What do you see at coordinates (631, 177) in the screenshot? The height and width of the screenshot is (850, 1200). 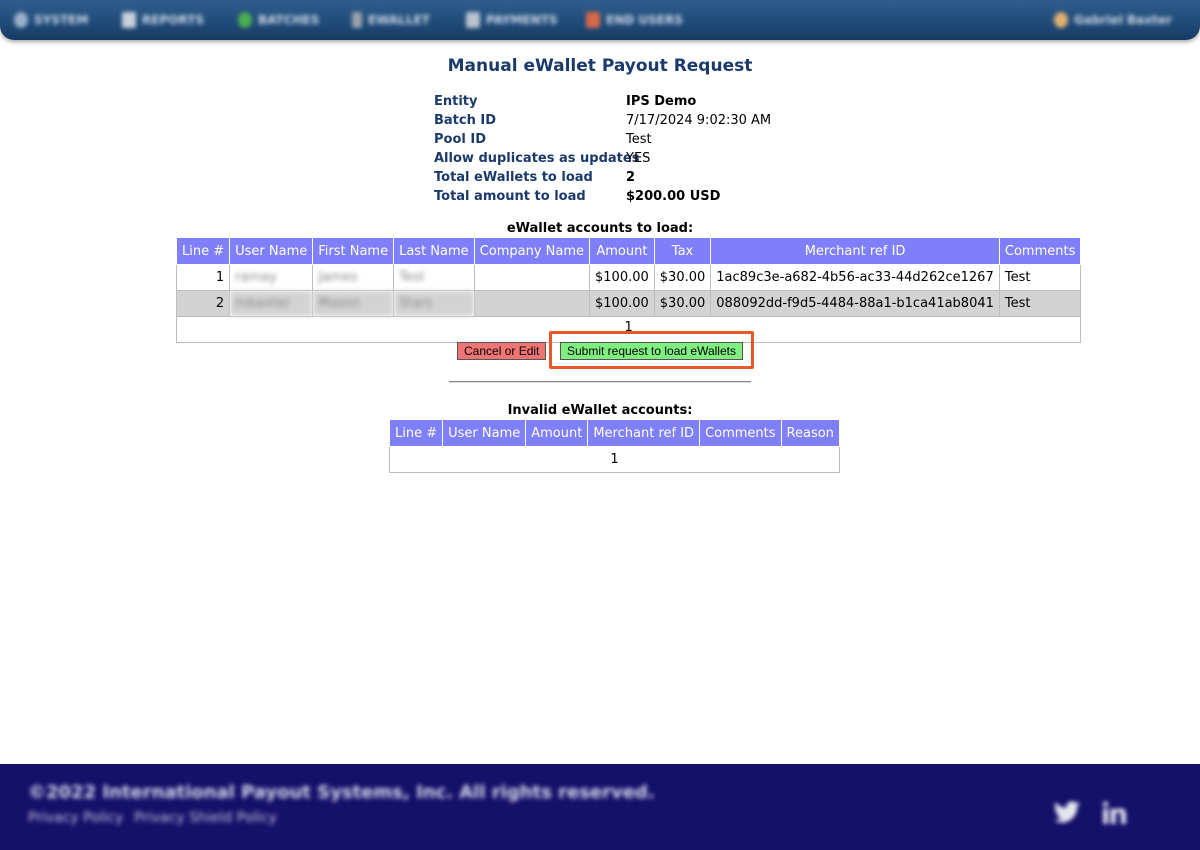 I see `info-value: 2` at bounding box center [631, 177].